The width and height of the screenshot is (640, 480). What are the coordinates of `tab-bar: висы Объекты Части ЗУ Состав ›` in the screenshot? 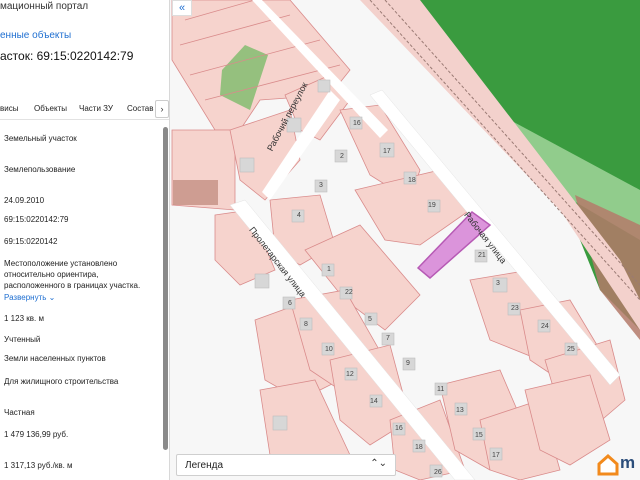 It's located at (84, 109).